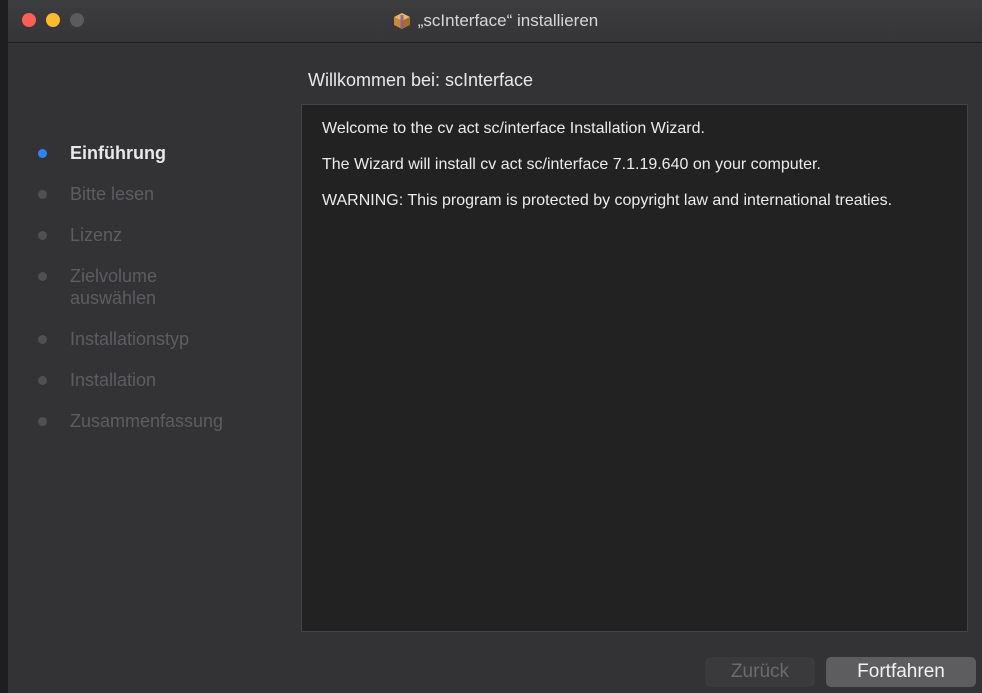  Describe the element at coordinates (42, 153) in the screenshot. I see `active-step-dot-icon` at that location.